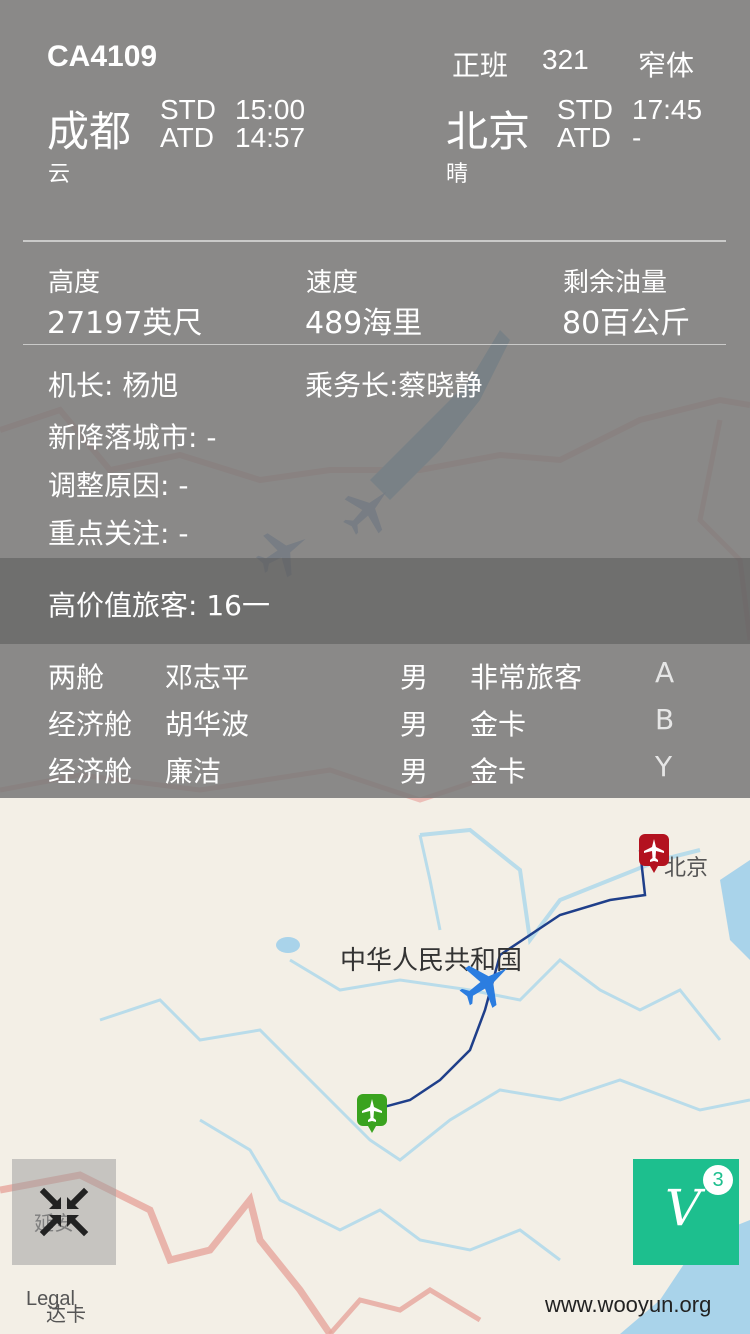 The height and width of the screenshot is (1334, 750). I want to click on speed-value: 489海里, so click(364, 323).